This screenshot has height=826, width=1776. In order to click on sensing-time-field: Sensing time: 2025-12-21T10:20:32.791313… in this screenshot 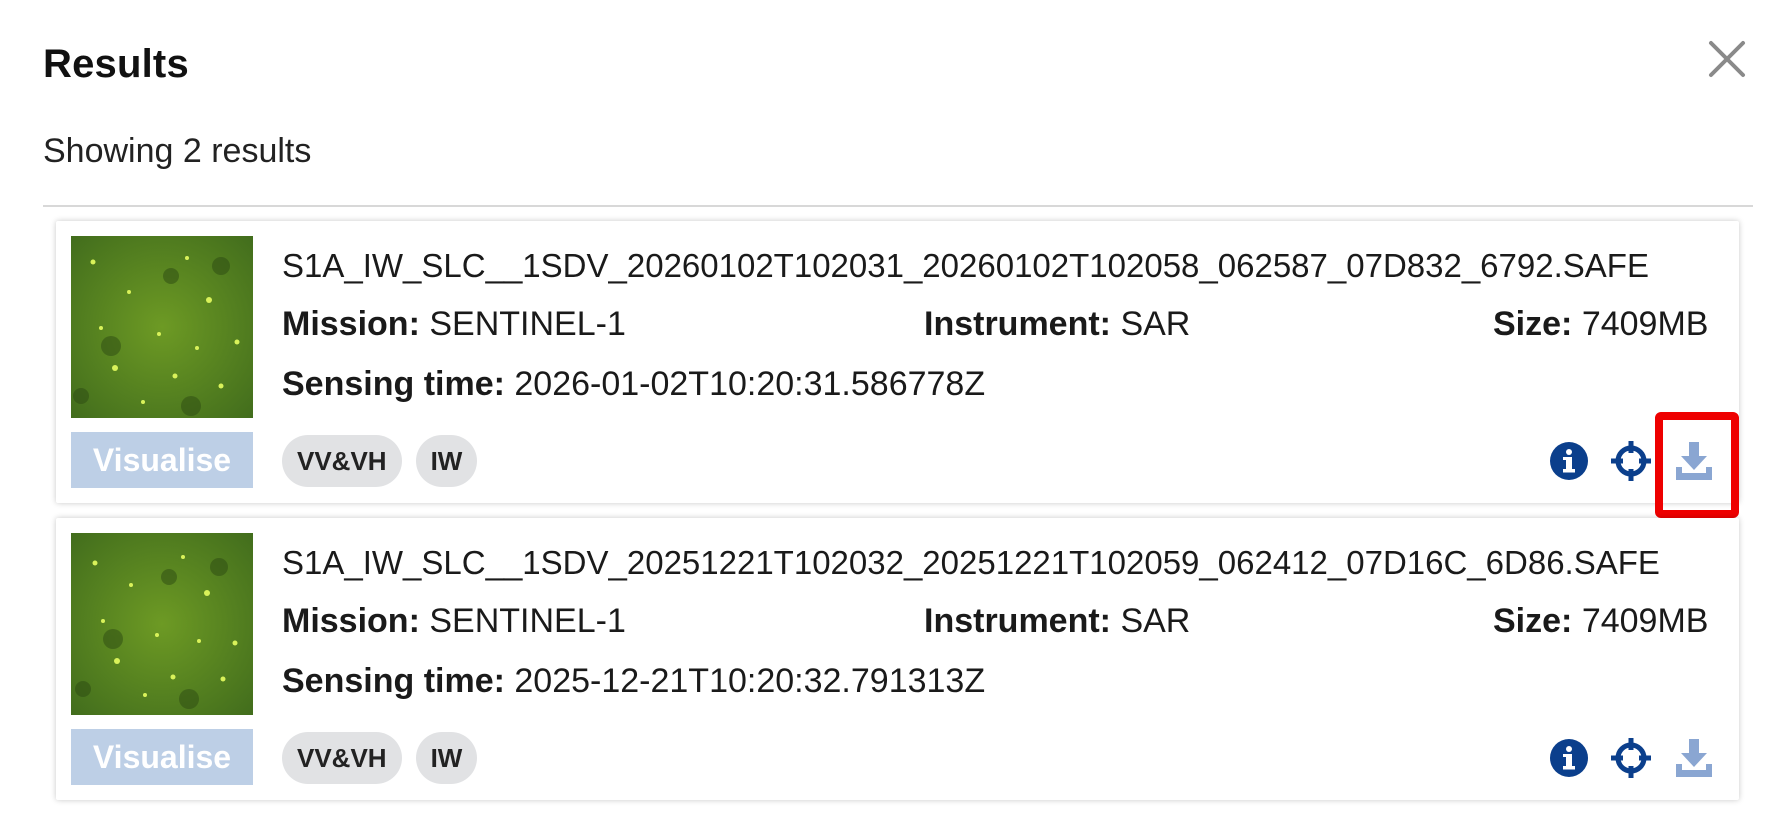, I will do `click(633, 681)`.